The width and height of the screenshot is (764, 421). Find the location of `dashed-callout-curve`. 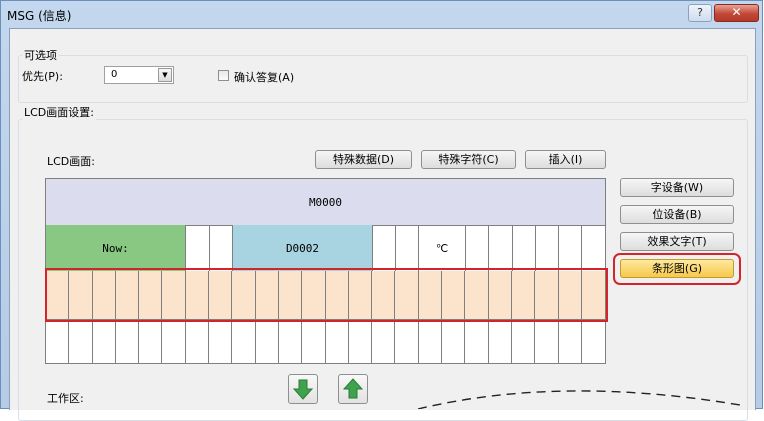

dashed-callout-curve is located at coordinates (579, 399).